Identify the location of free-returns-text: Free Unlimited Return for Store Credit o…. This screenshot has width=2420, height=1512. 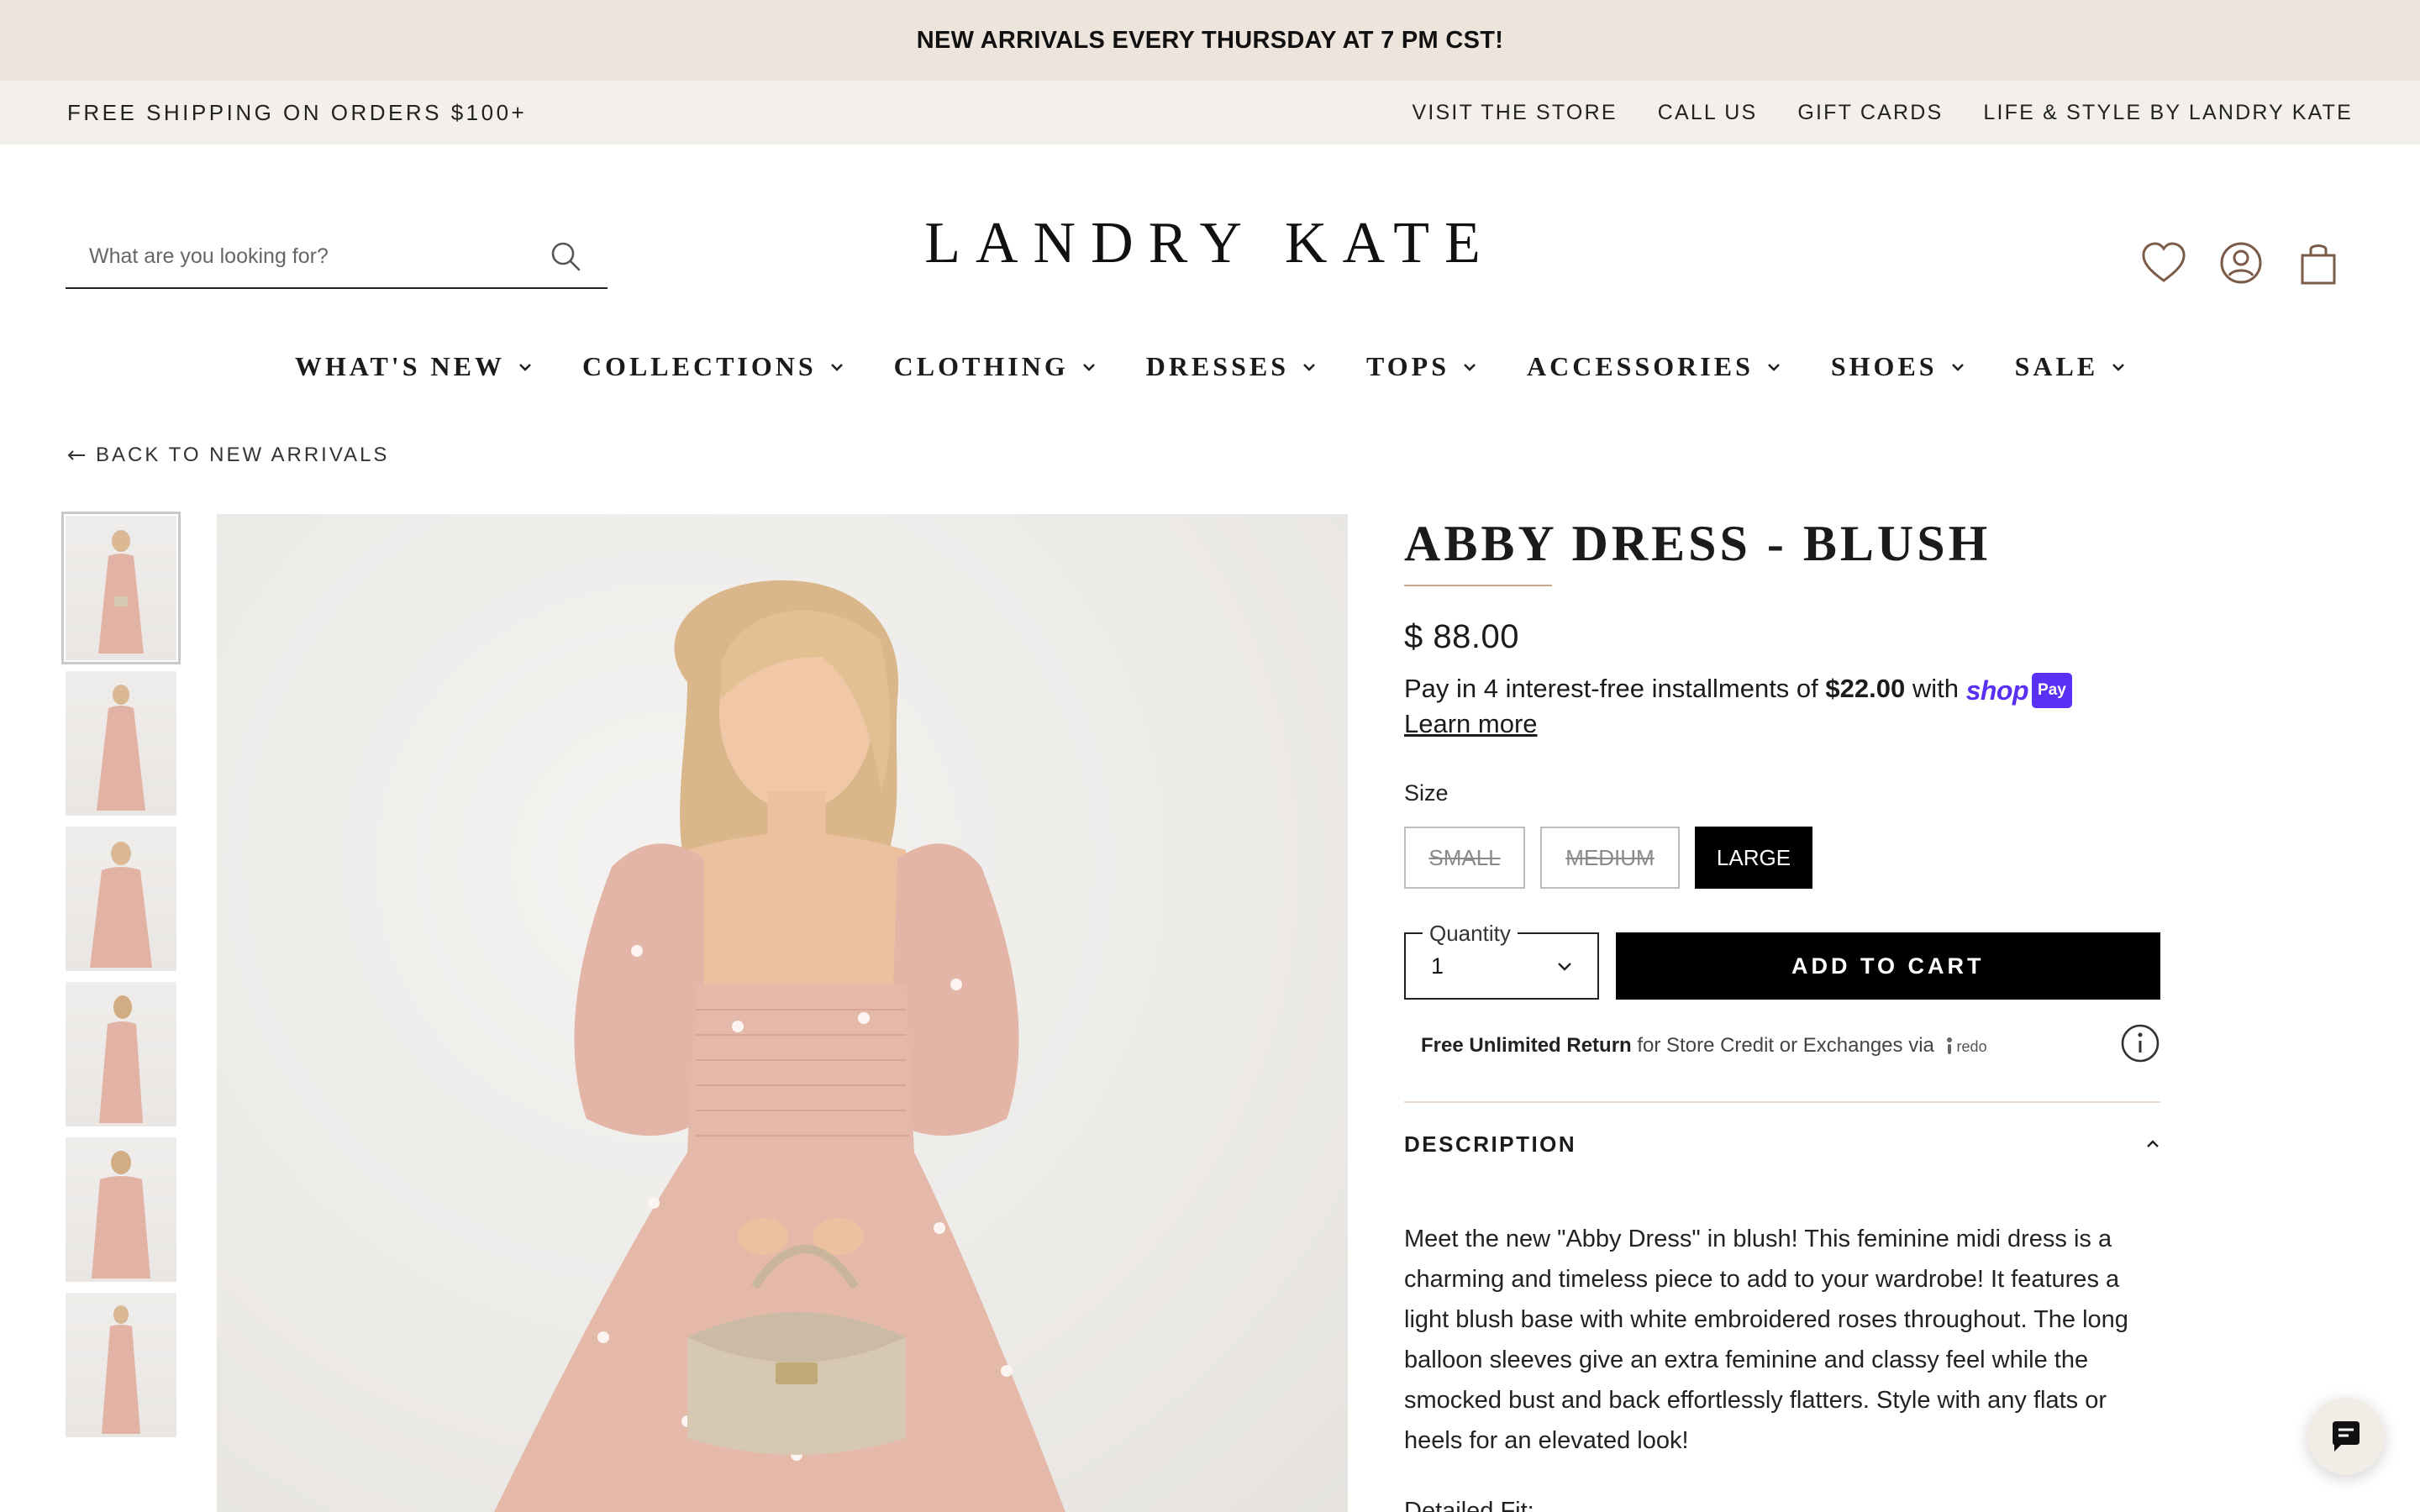
(1704, 1046).